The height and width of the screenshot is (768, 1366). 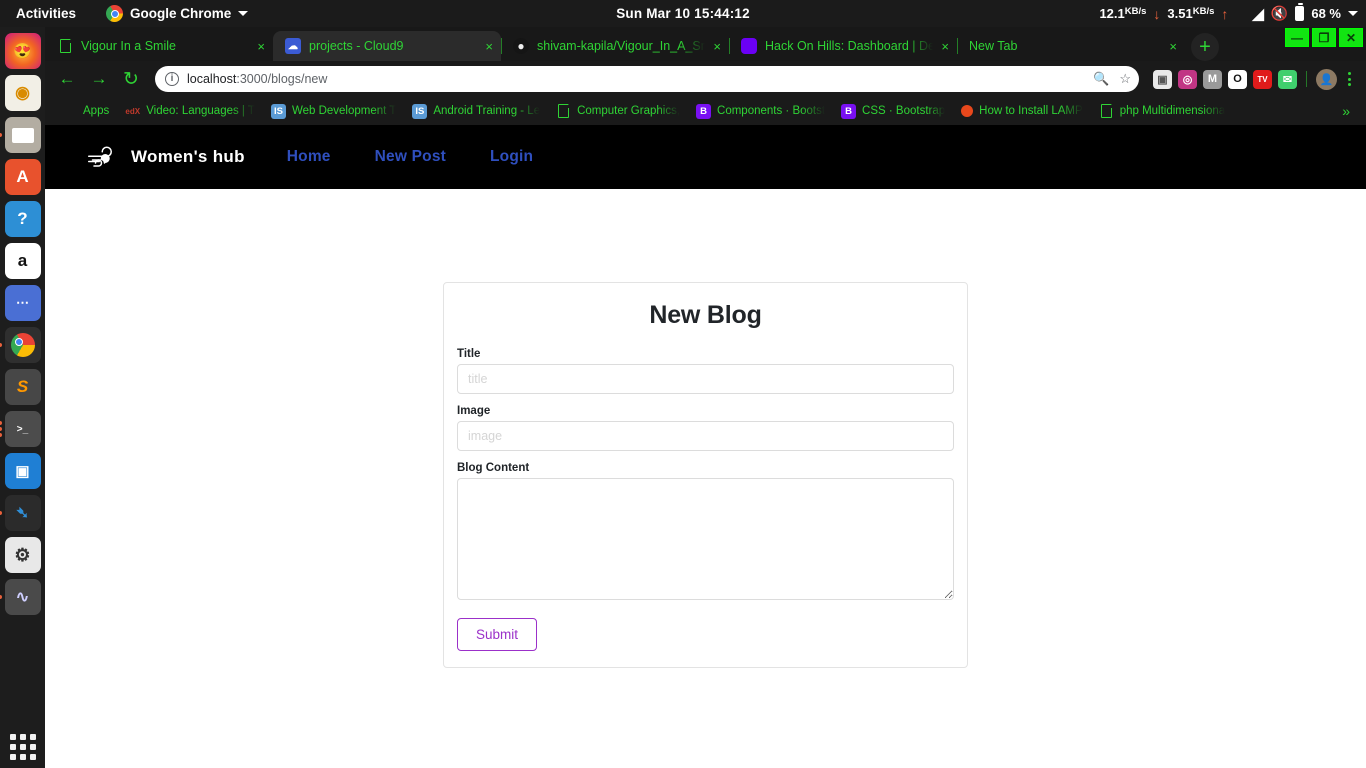 I want to click on new-tab-button: +, so click(x=1205, y=47).